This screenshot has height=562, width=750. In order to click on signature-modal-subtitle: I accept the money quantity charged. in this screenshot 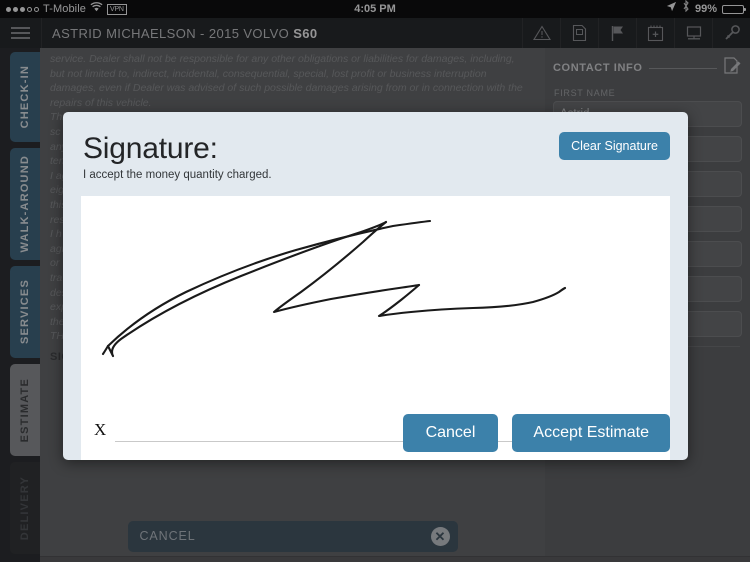, I will do `click(177, 175)`.